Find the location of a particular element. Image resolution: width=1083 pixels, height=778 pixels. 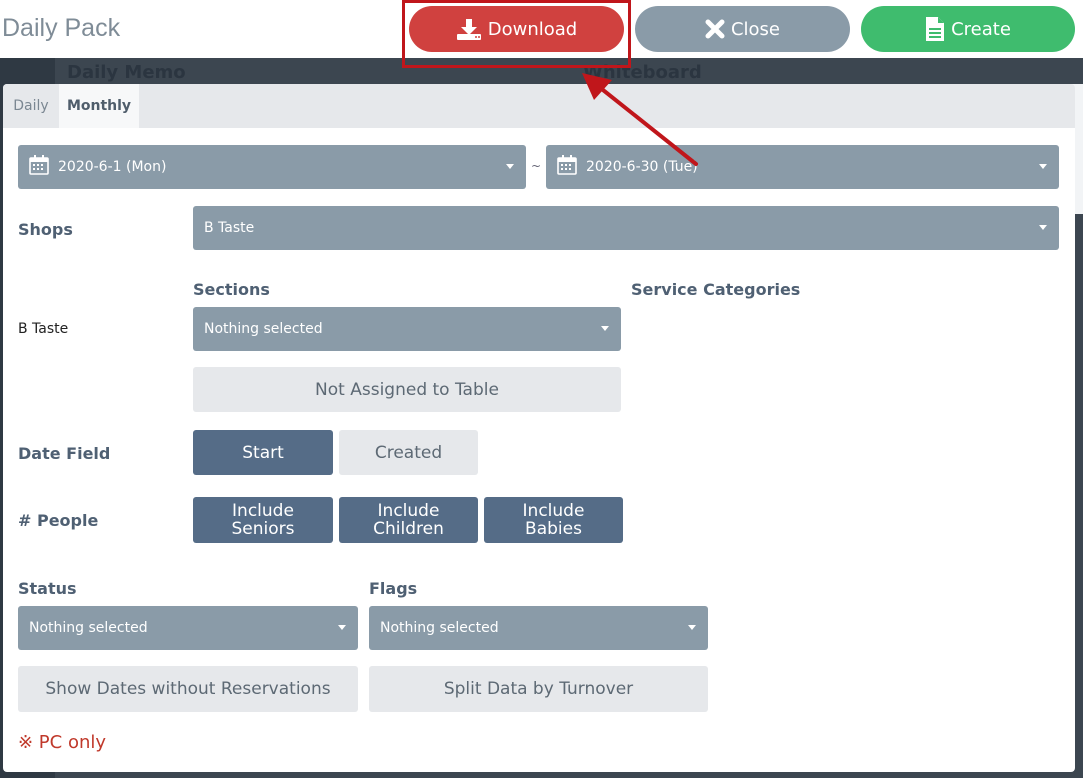

split-data-by-turnover-button: Split Data by Turnover is located at coordinates (538, 689).